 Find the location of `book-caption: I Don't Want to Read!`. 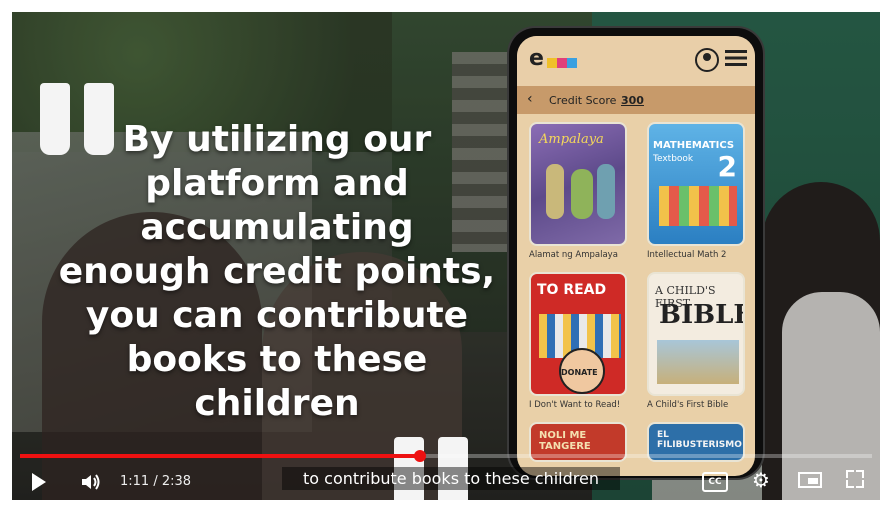

book-caption: I Don't Want to Read! is located at coordinates (575, 405).